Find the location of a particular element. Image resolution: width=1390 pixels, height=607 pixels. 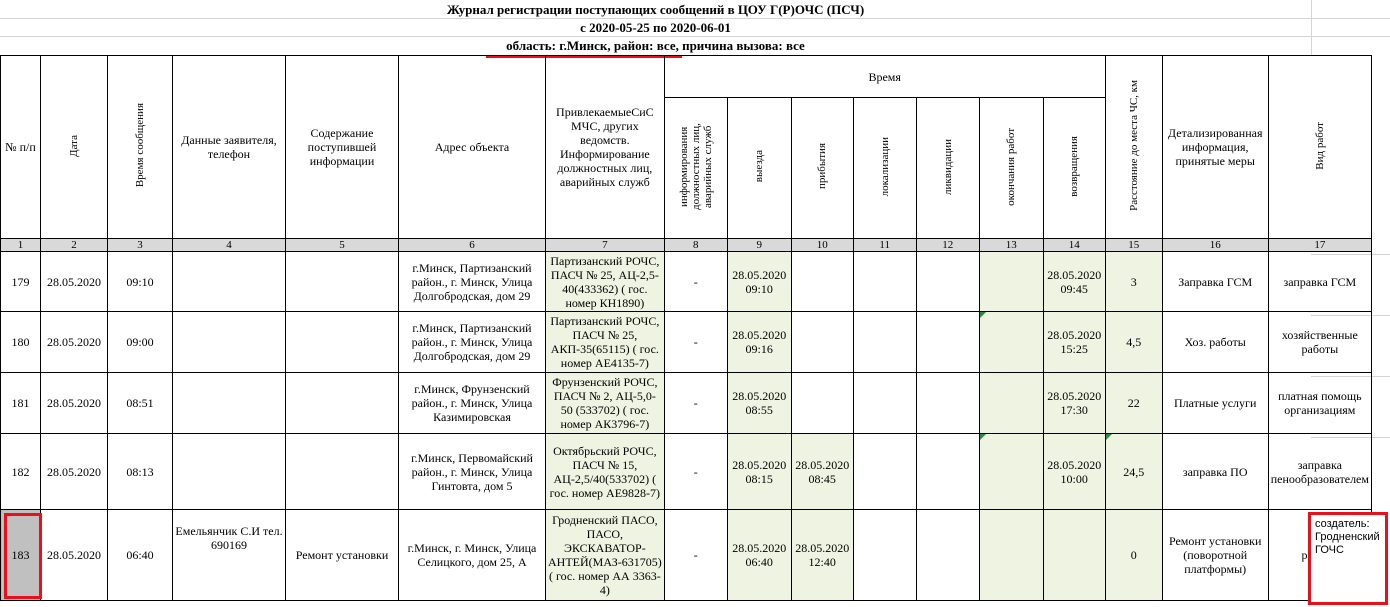

cell-work-type: заправка пенообразователем is located at coordinates (1319, 471).